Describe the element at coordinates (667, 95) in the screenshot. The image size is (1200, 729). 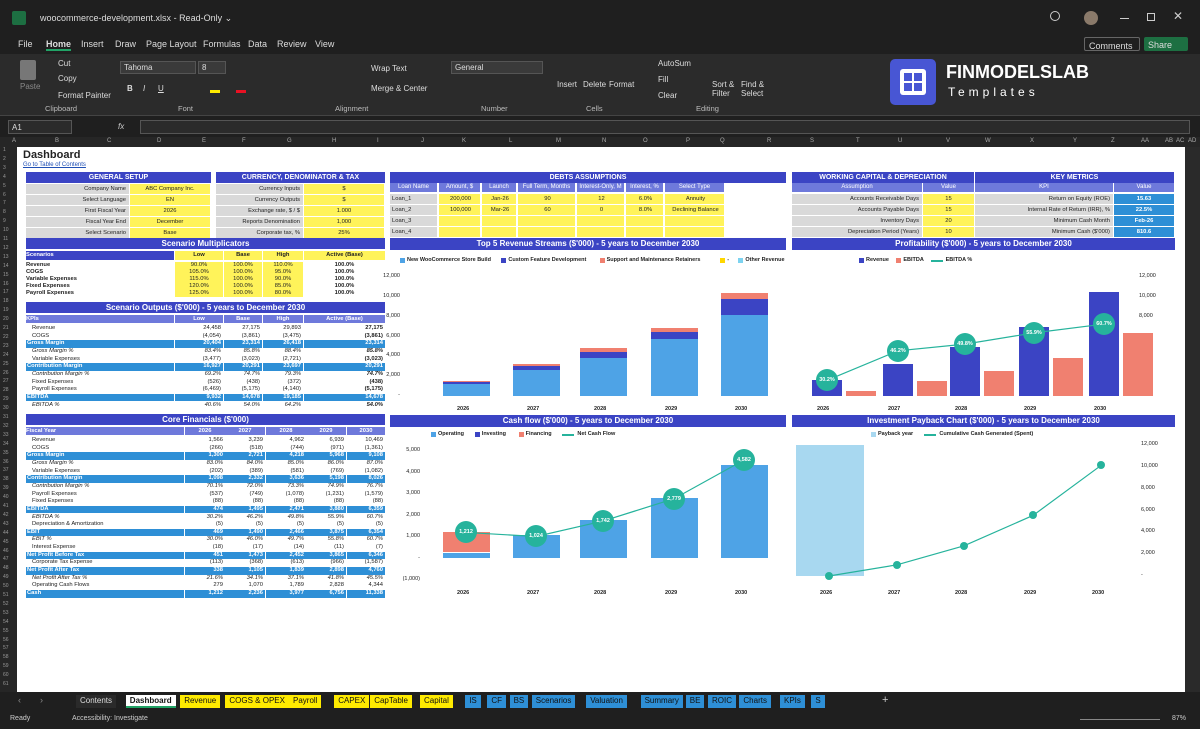
I see `clear-button: Clear` at that location.